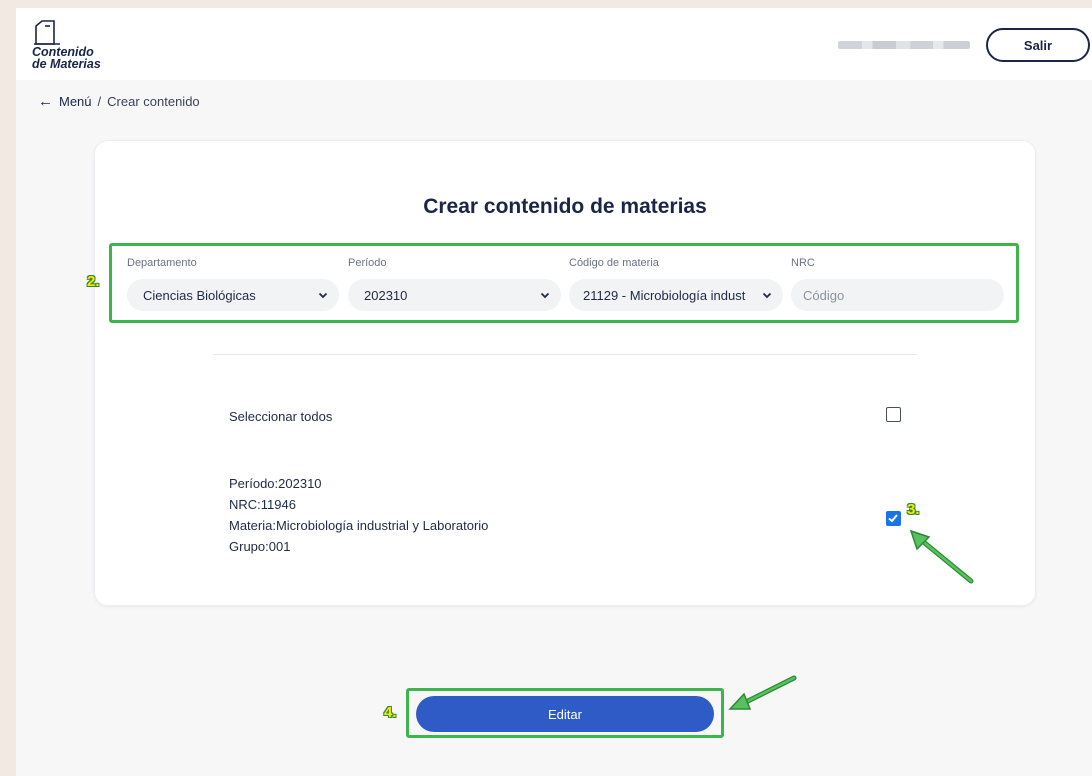 The width and height of the screenshot is (1092, 776). I want to click on item-checkbox, so click(893, 518).